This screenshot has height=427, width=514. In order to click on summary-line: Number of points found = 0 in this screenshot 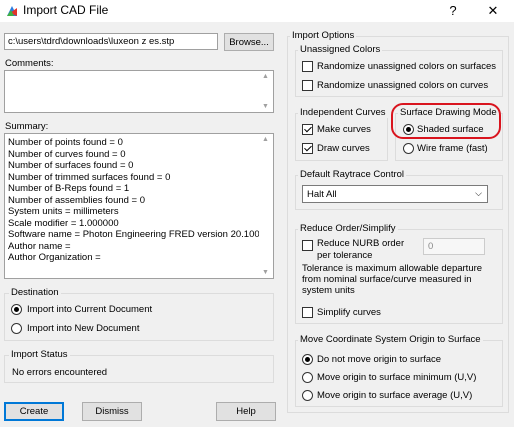, I will do `click(65, 142)`.